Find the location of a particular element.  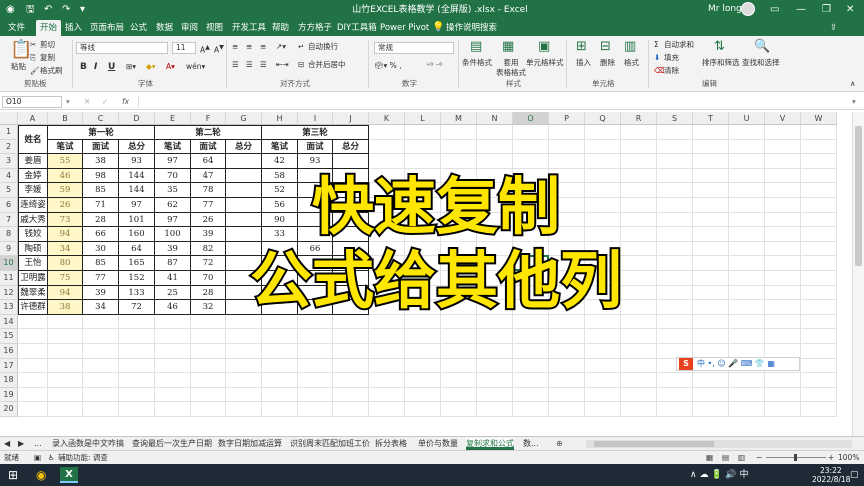

add-sheet-button: ⊕ is located at coordinates (559, 444).